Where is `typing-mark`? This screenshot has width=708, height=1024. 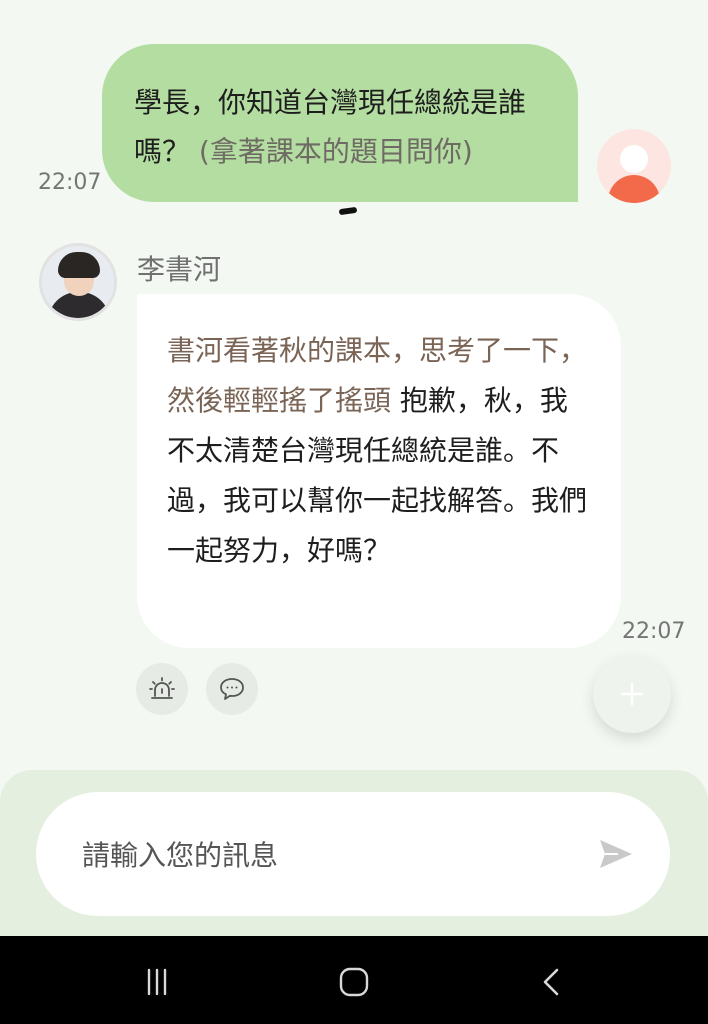
typing-mark is located at coordinates (348, 211).